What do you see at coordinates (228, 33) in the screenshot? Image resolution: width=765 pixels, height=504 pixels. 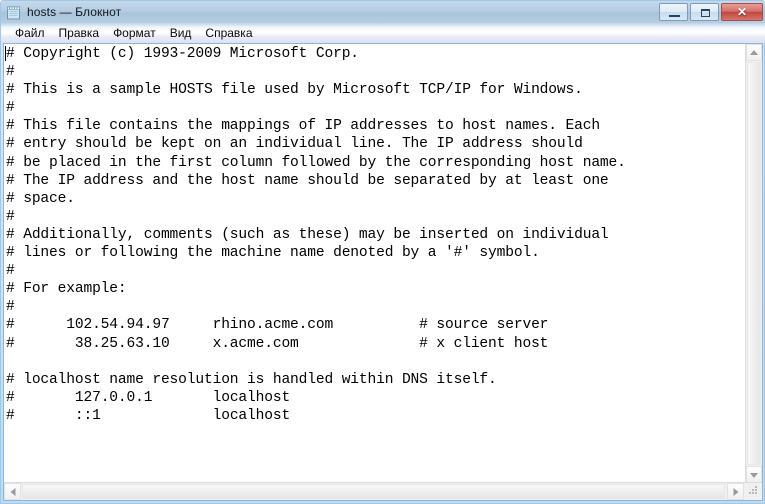 I see `menu-item-help: Справка` at bounding box center [228, 33].